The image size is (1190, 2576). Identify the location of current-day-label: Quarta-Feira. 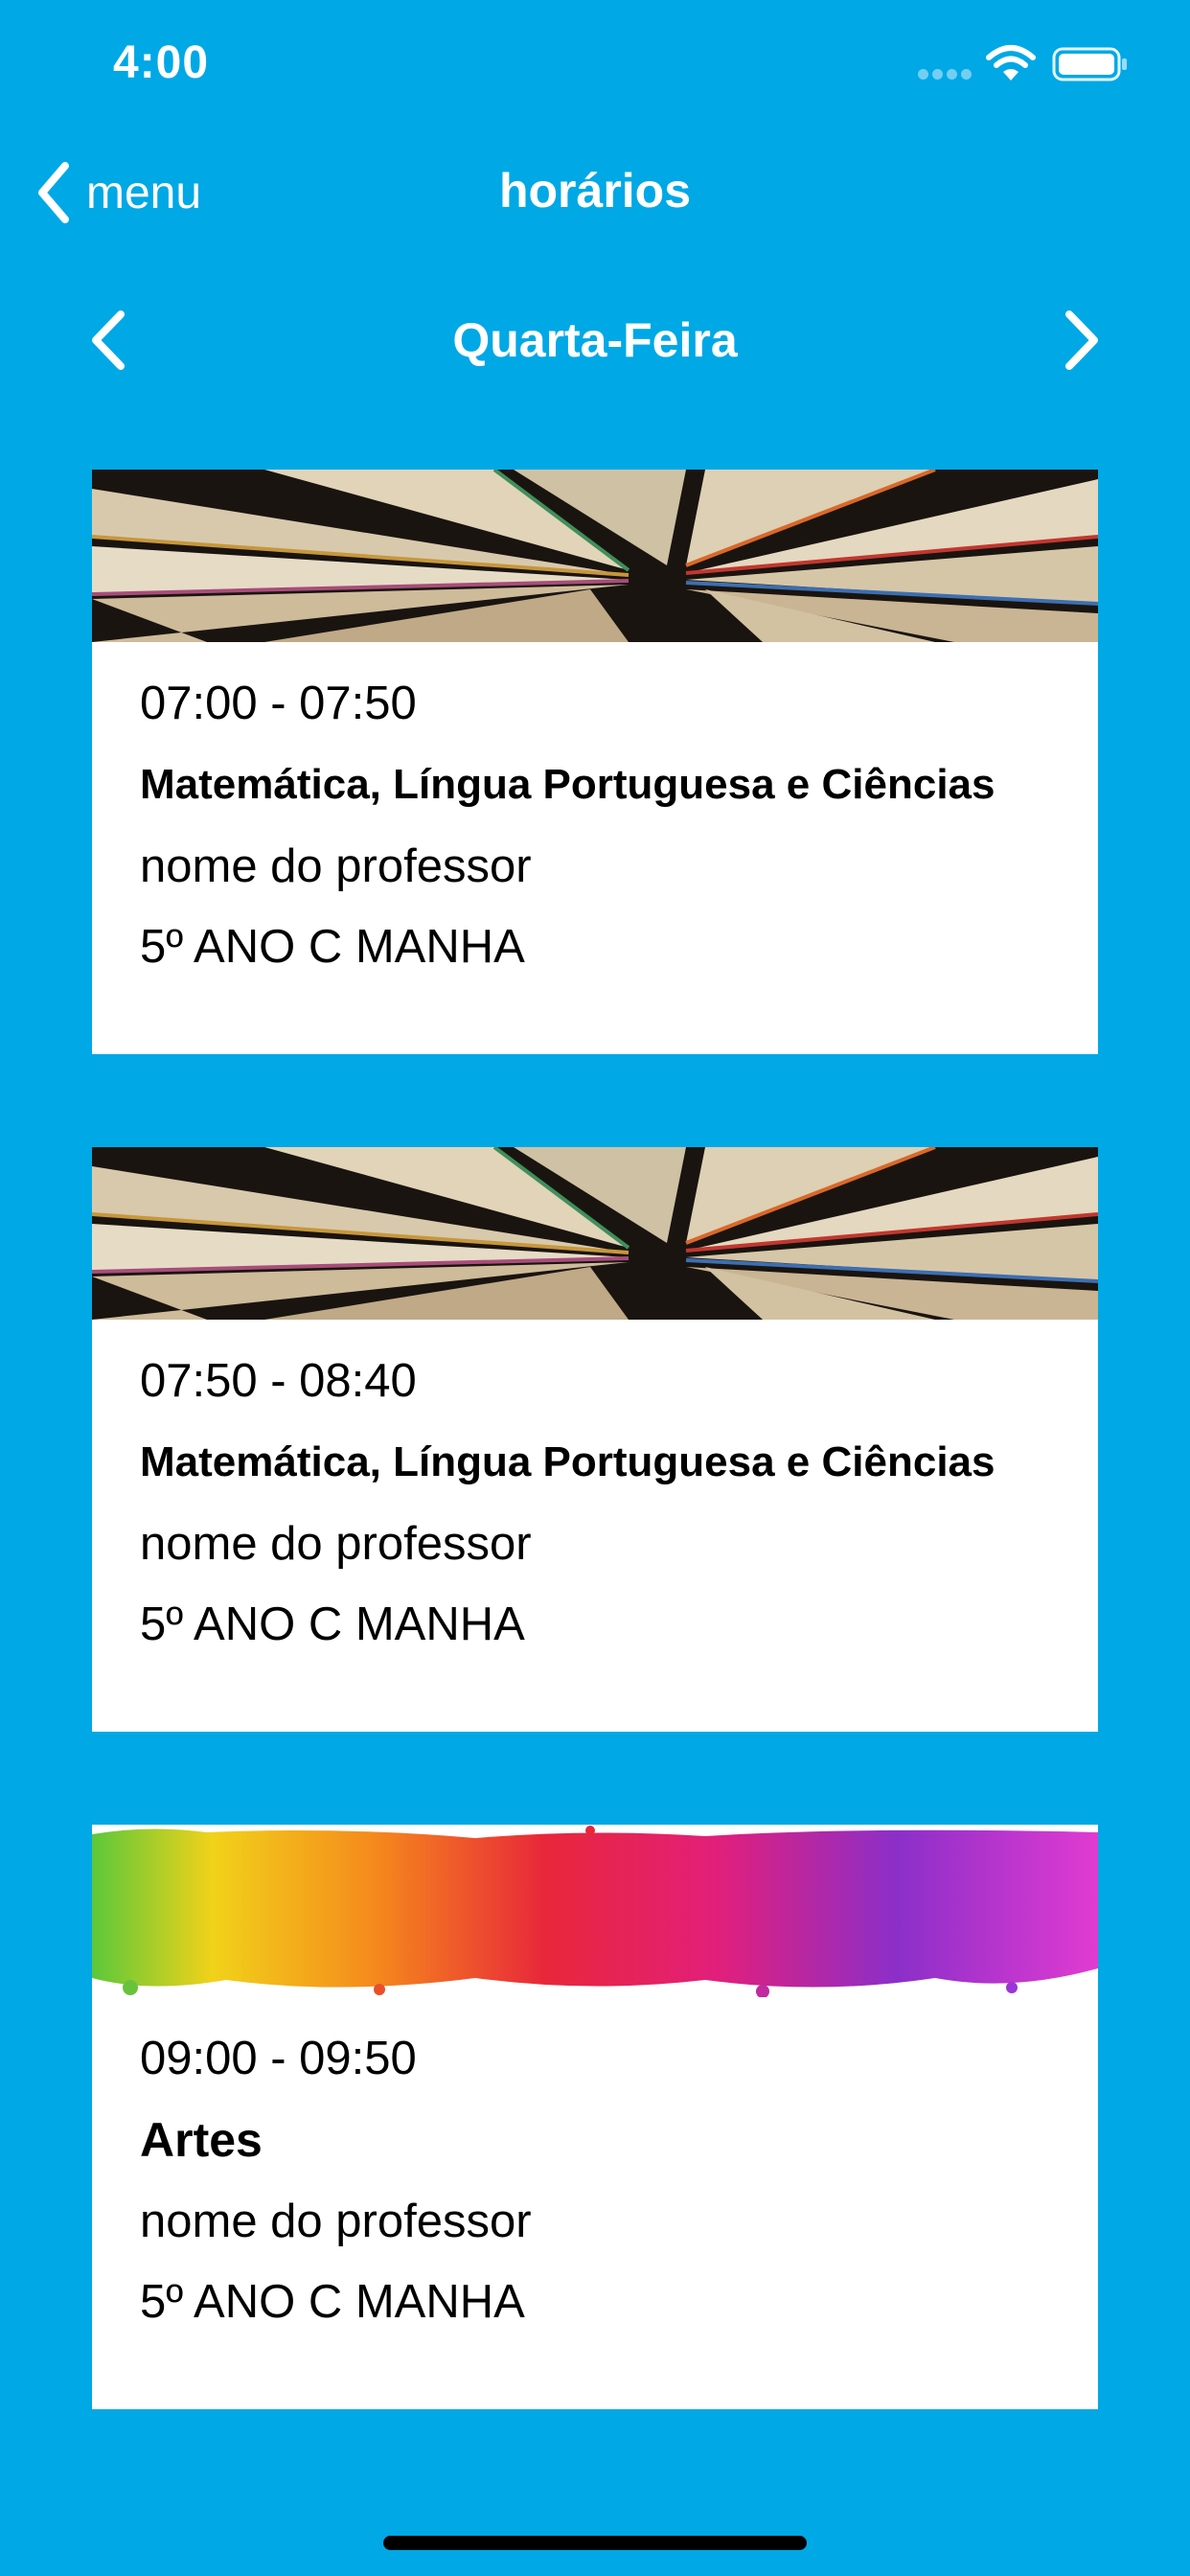
(595, 340).